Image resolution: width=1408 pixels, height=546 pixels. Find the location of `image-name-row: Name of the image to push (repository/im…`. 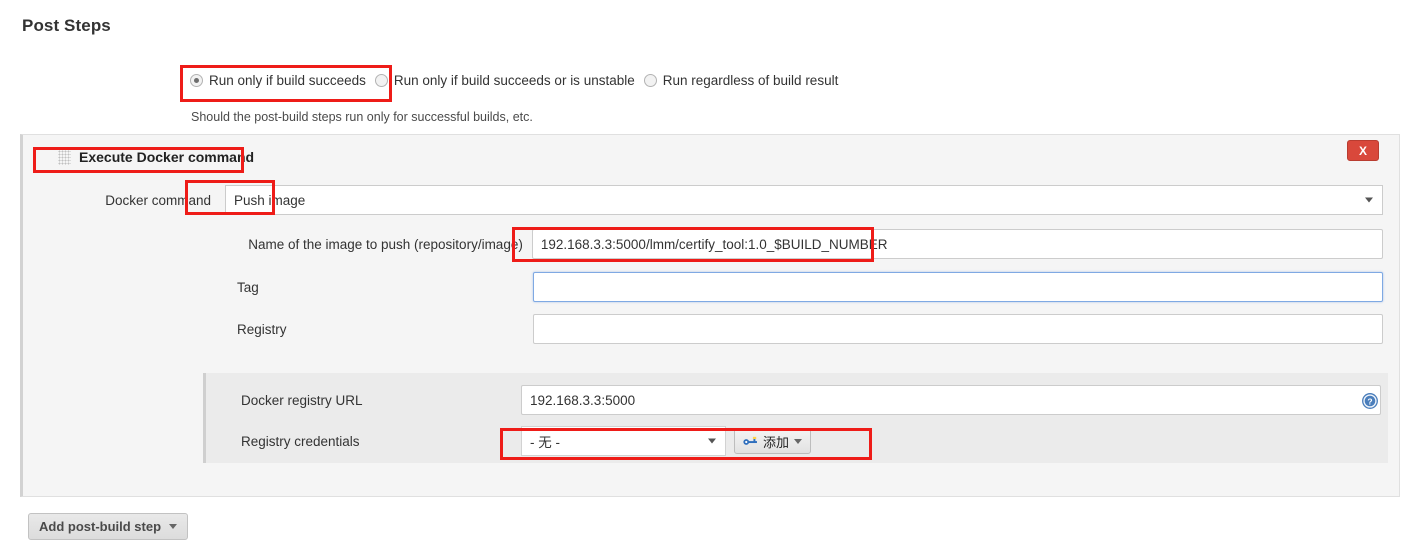

image-name-row: Name of the image to push (repository/im… is located at coordinates (710, 244).